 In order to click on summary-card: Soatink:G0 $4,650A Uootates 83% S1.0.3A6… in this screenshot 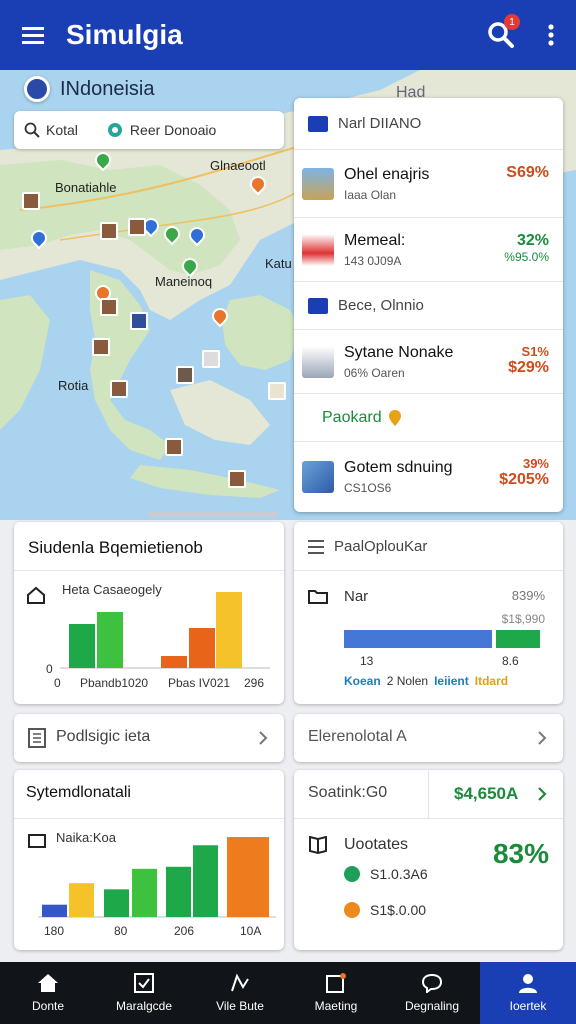, I will do `click(428, 860)`.